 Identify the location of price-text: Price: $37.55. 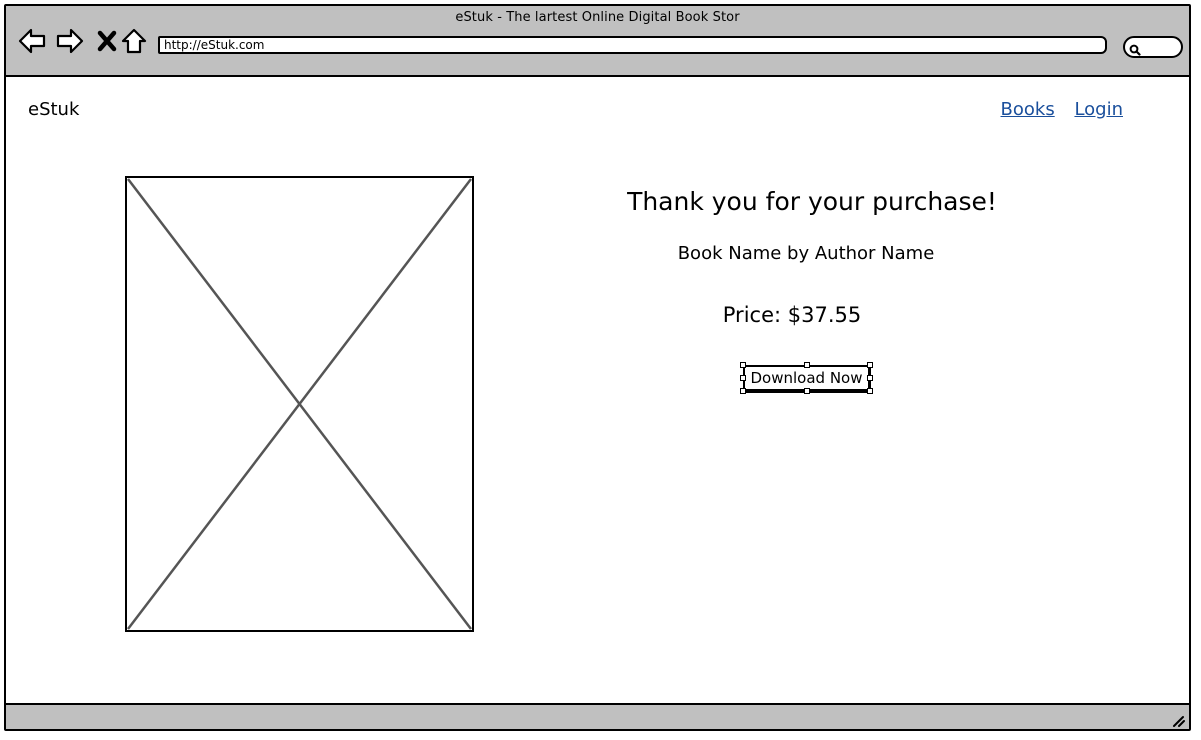
(792, 315).